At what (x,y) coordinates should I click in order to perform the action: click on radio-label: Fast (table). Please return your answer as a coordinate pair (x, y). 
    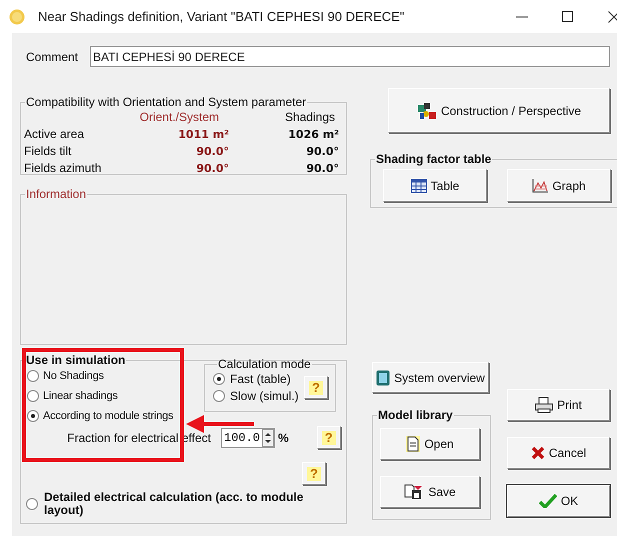
    Looking at the image, I should click on (260, 379).